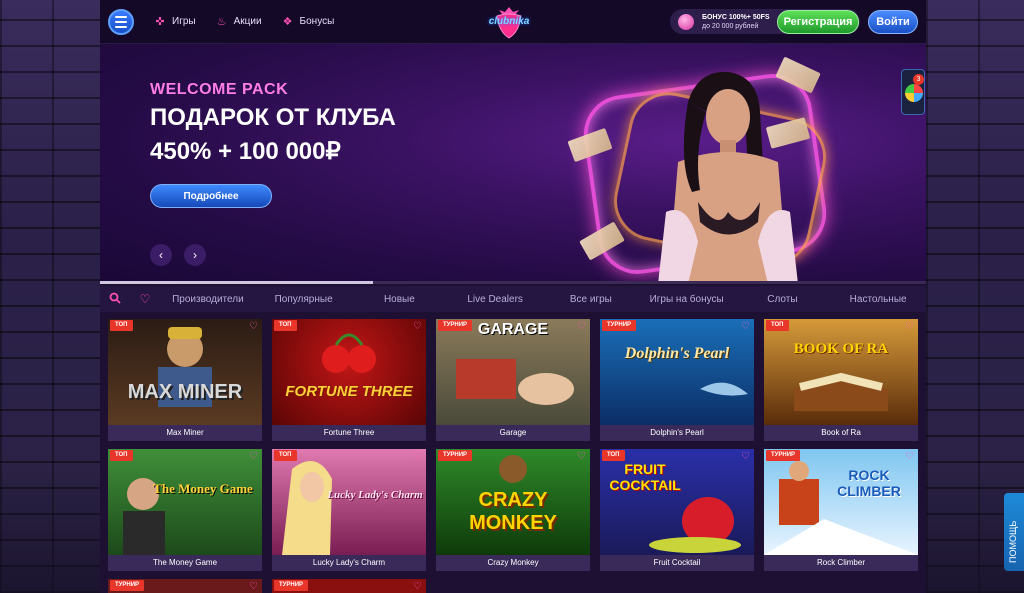  I want to click on game-art-title: Dolphin's Pearl, so click(677, 353).